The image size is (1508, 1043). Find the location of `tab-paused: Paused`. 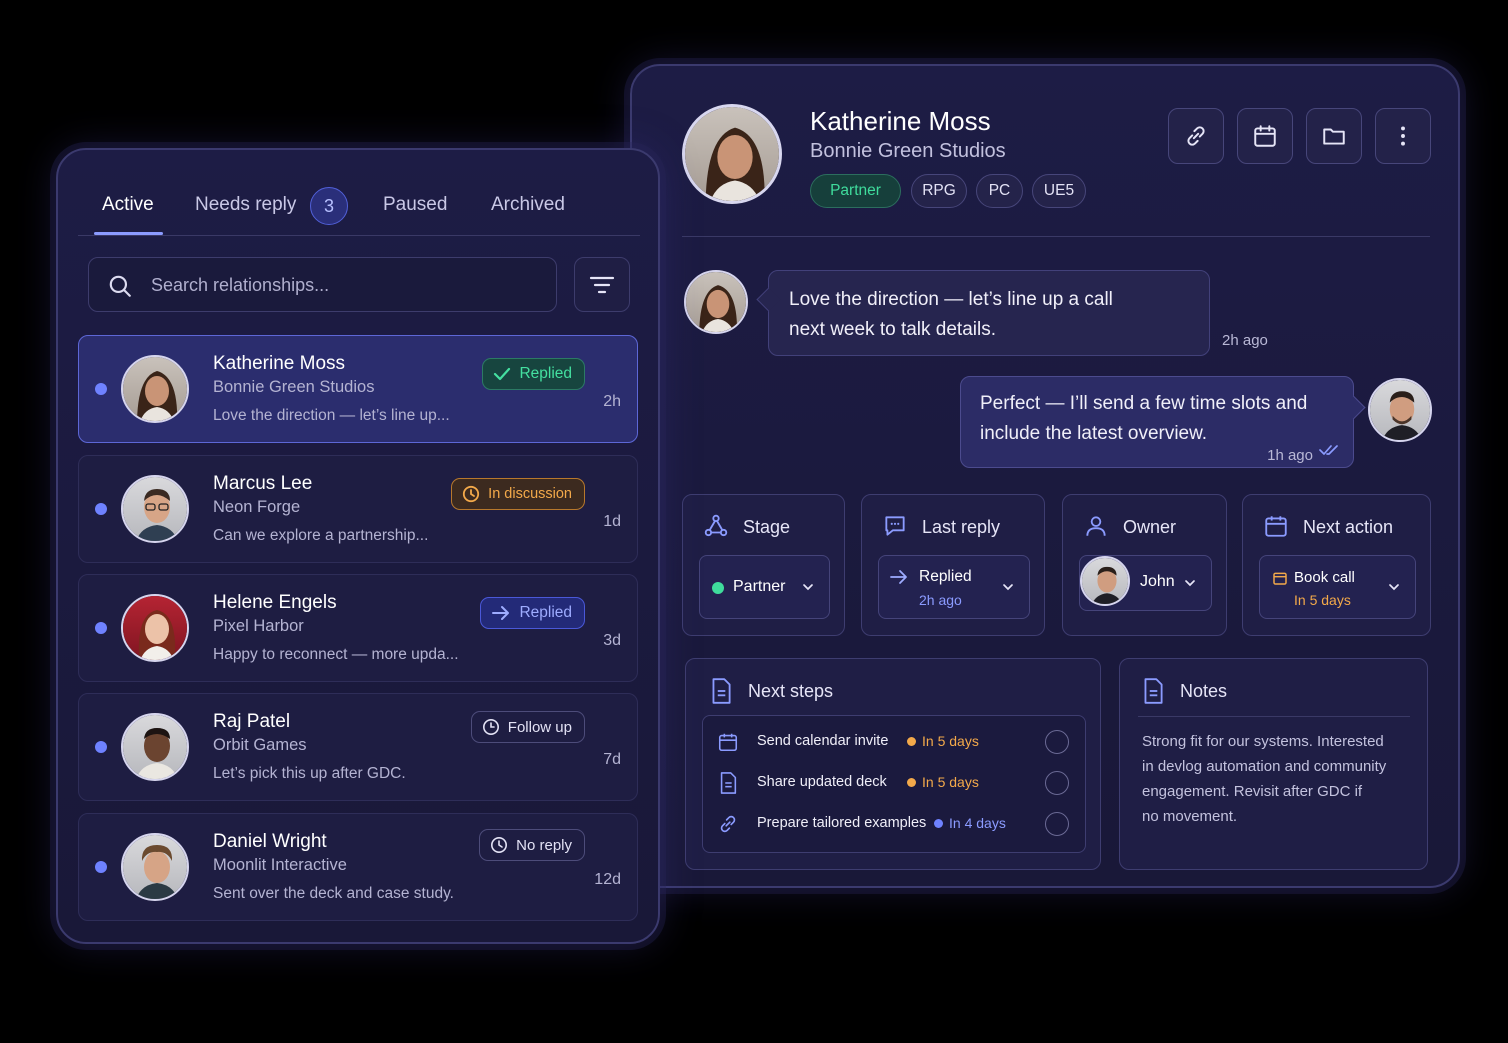

tab-paused: Paused is located at coordinates (415, 205).